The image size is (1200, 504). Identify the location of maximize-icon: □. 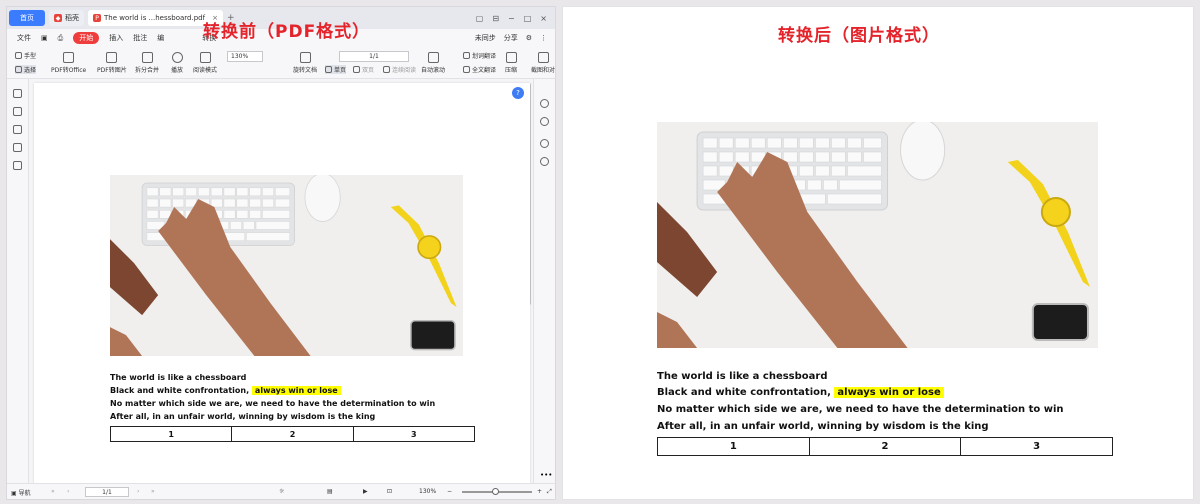
(528, 18).